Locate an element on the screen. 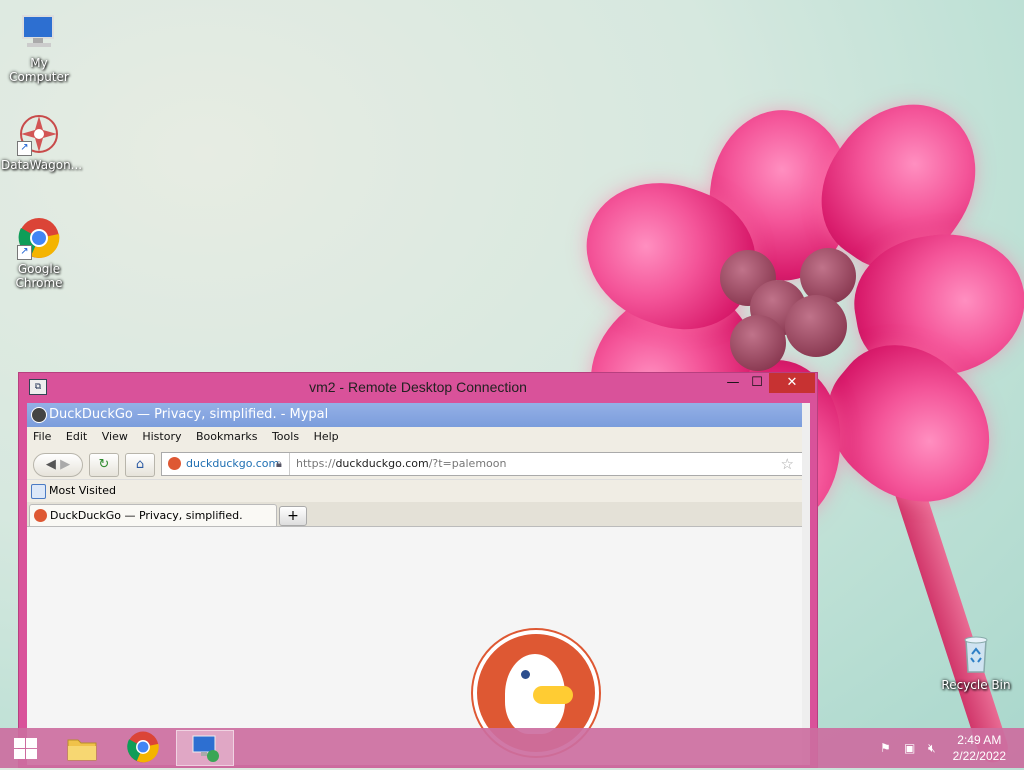  vertical-scrollbar is located at coordinates (806, 584).